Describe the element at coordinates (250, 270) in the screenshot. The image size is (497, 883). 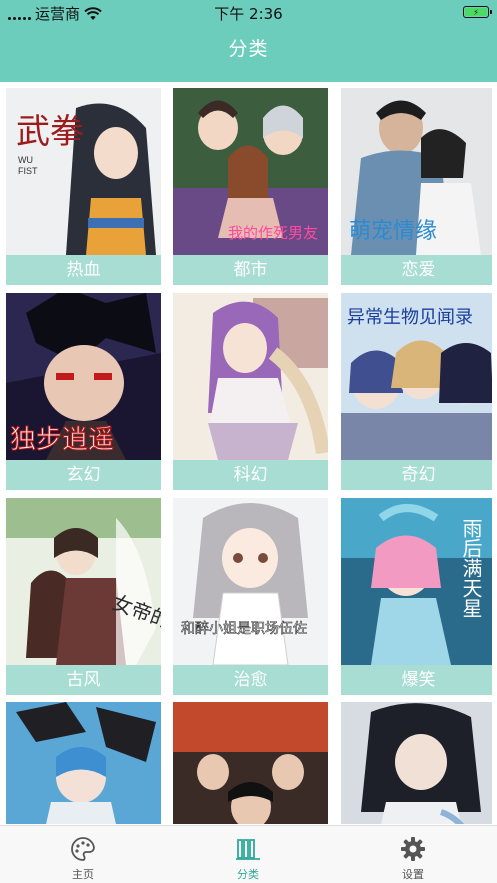
I see `category-label: 都市` at that location.